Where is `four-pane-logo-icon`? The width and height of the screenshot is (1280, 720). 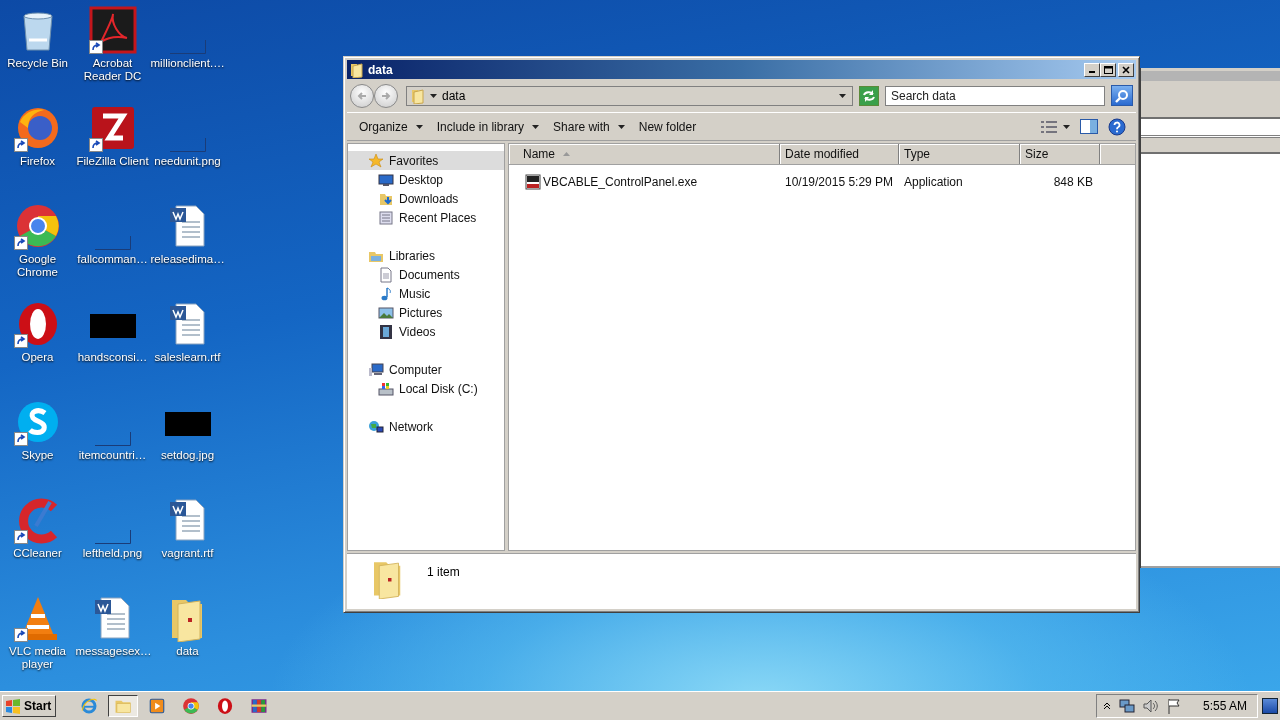
four-pane-logo-icon is located at coordinates (13, 706).